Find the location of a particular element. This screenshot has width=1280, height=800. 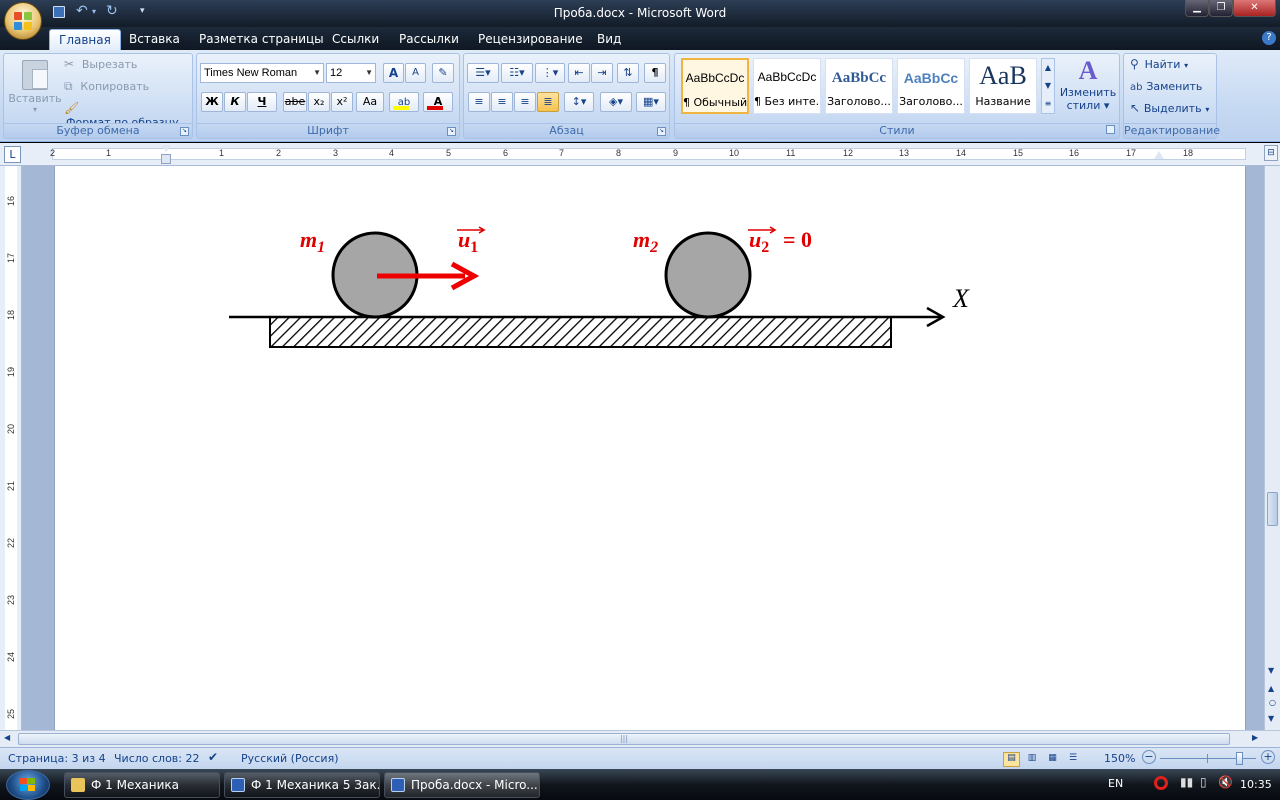

font-size-select: 12 ▼ is located at coordinates (351, 73).